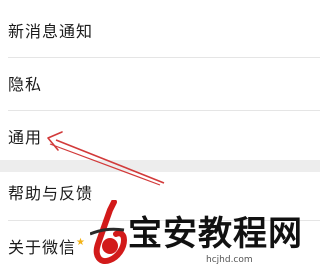 The height and width of the screenshot is (274, 320). I want to click on settings-item-label: 新消息通知, so click(51, 31).